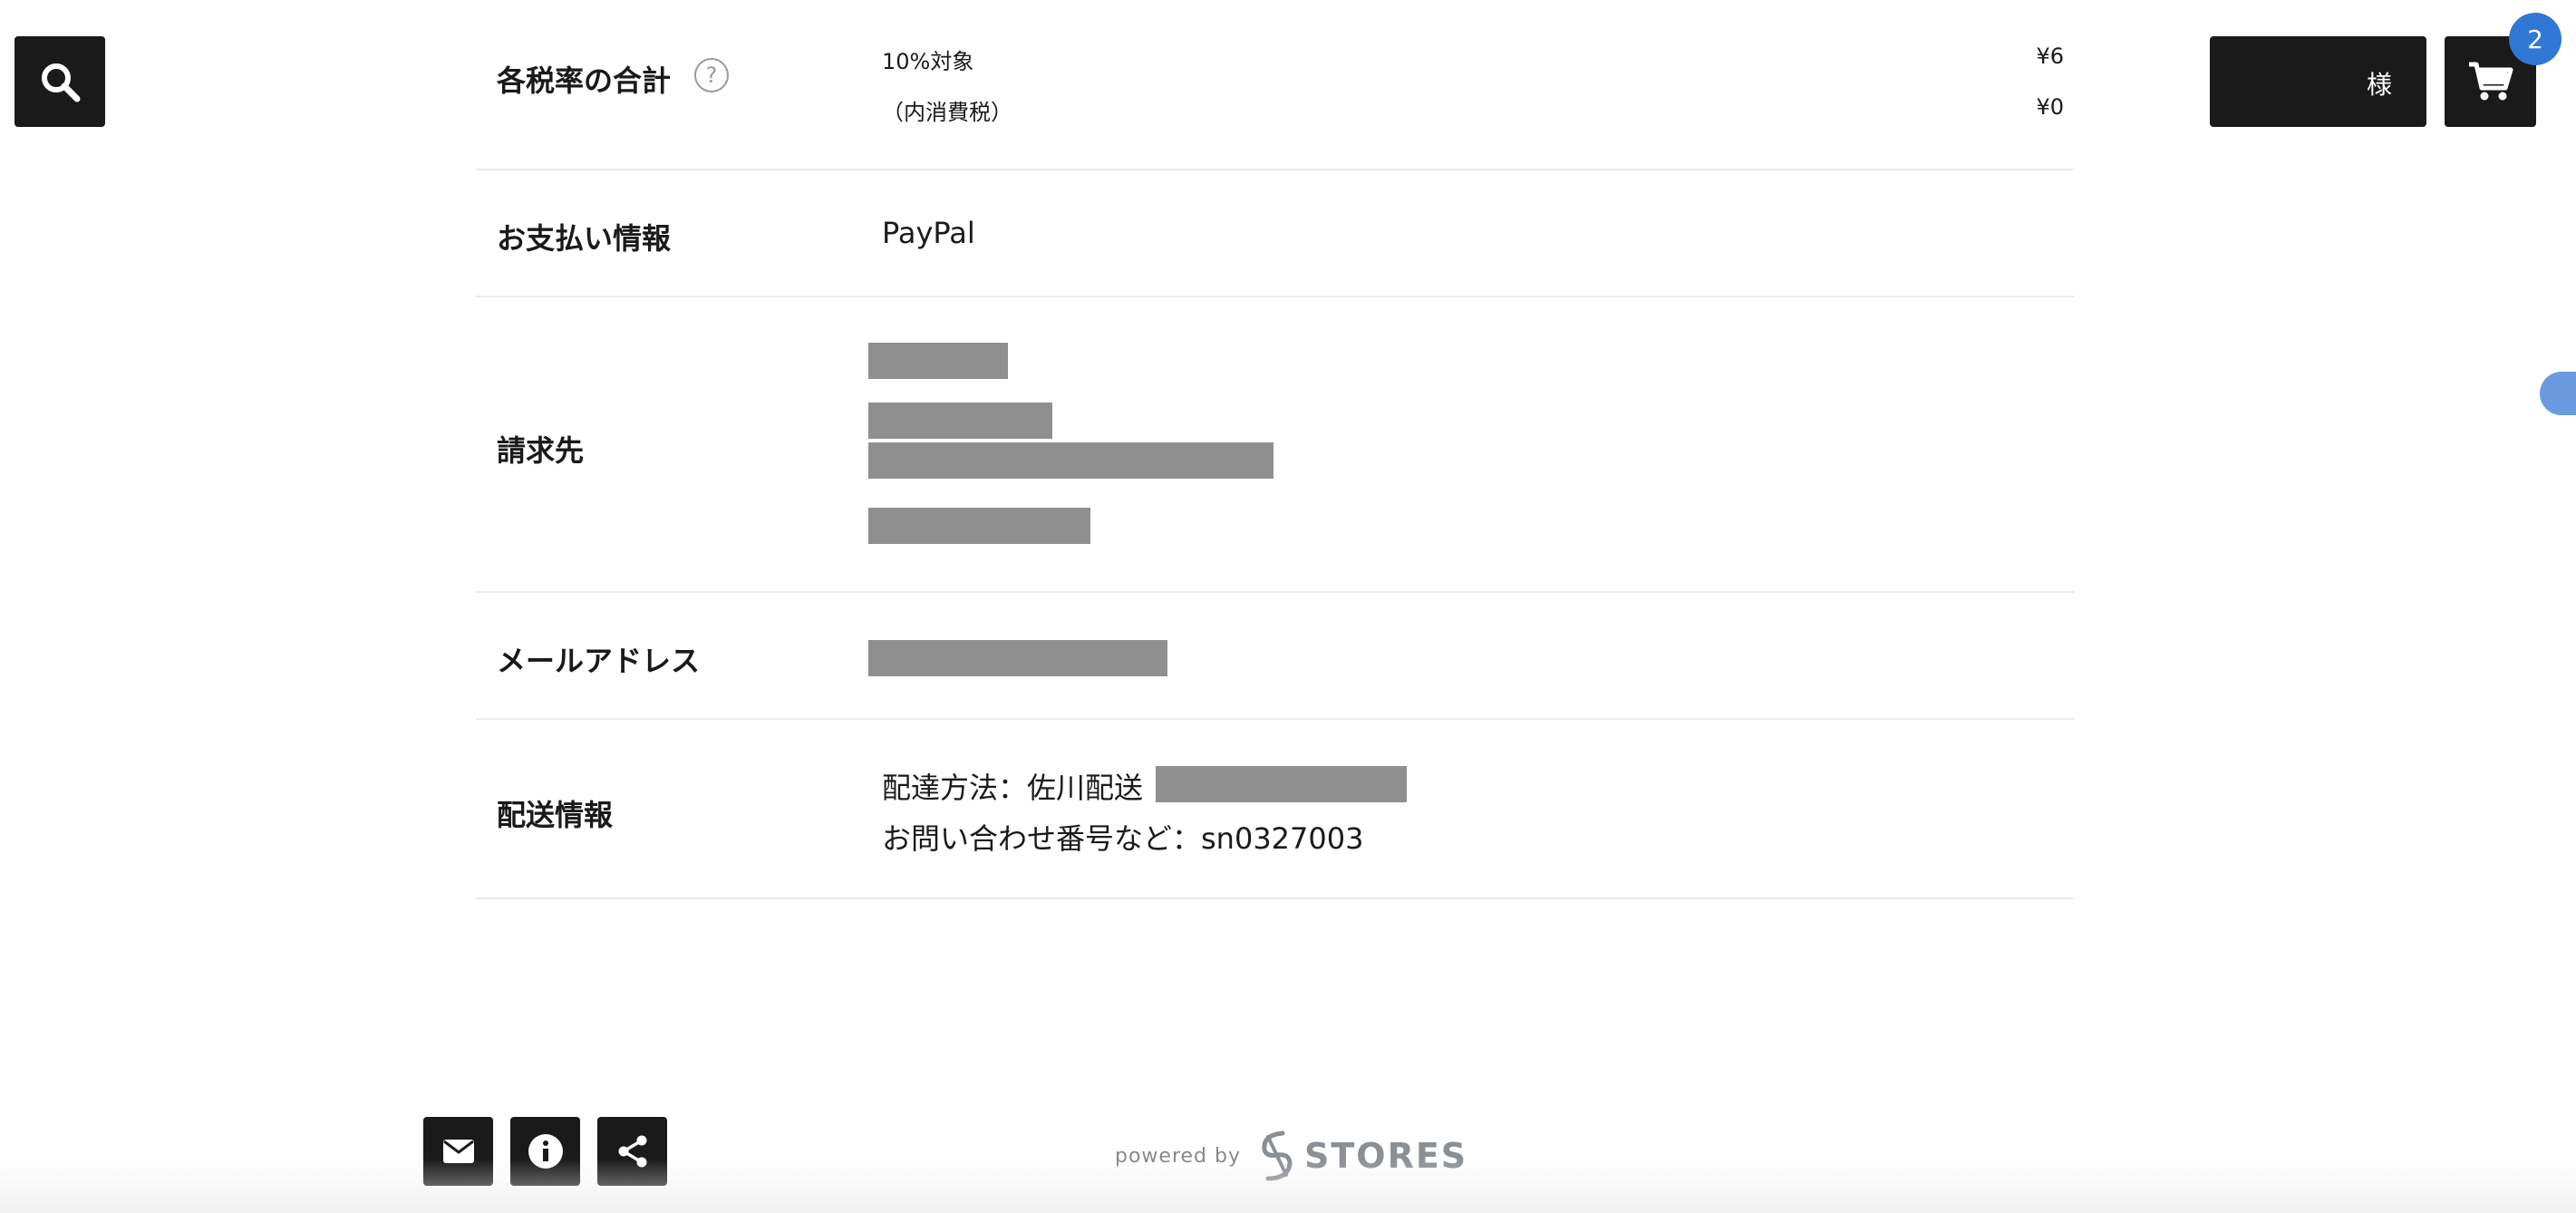 This screenshot has width=2576, height=1213. What do you see at coordinates (599, 661) in the screenshot?
I see `email-label: メールアドレス` at bounding box center [599, 661].